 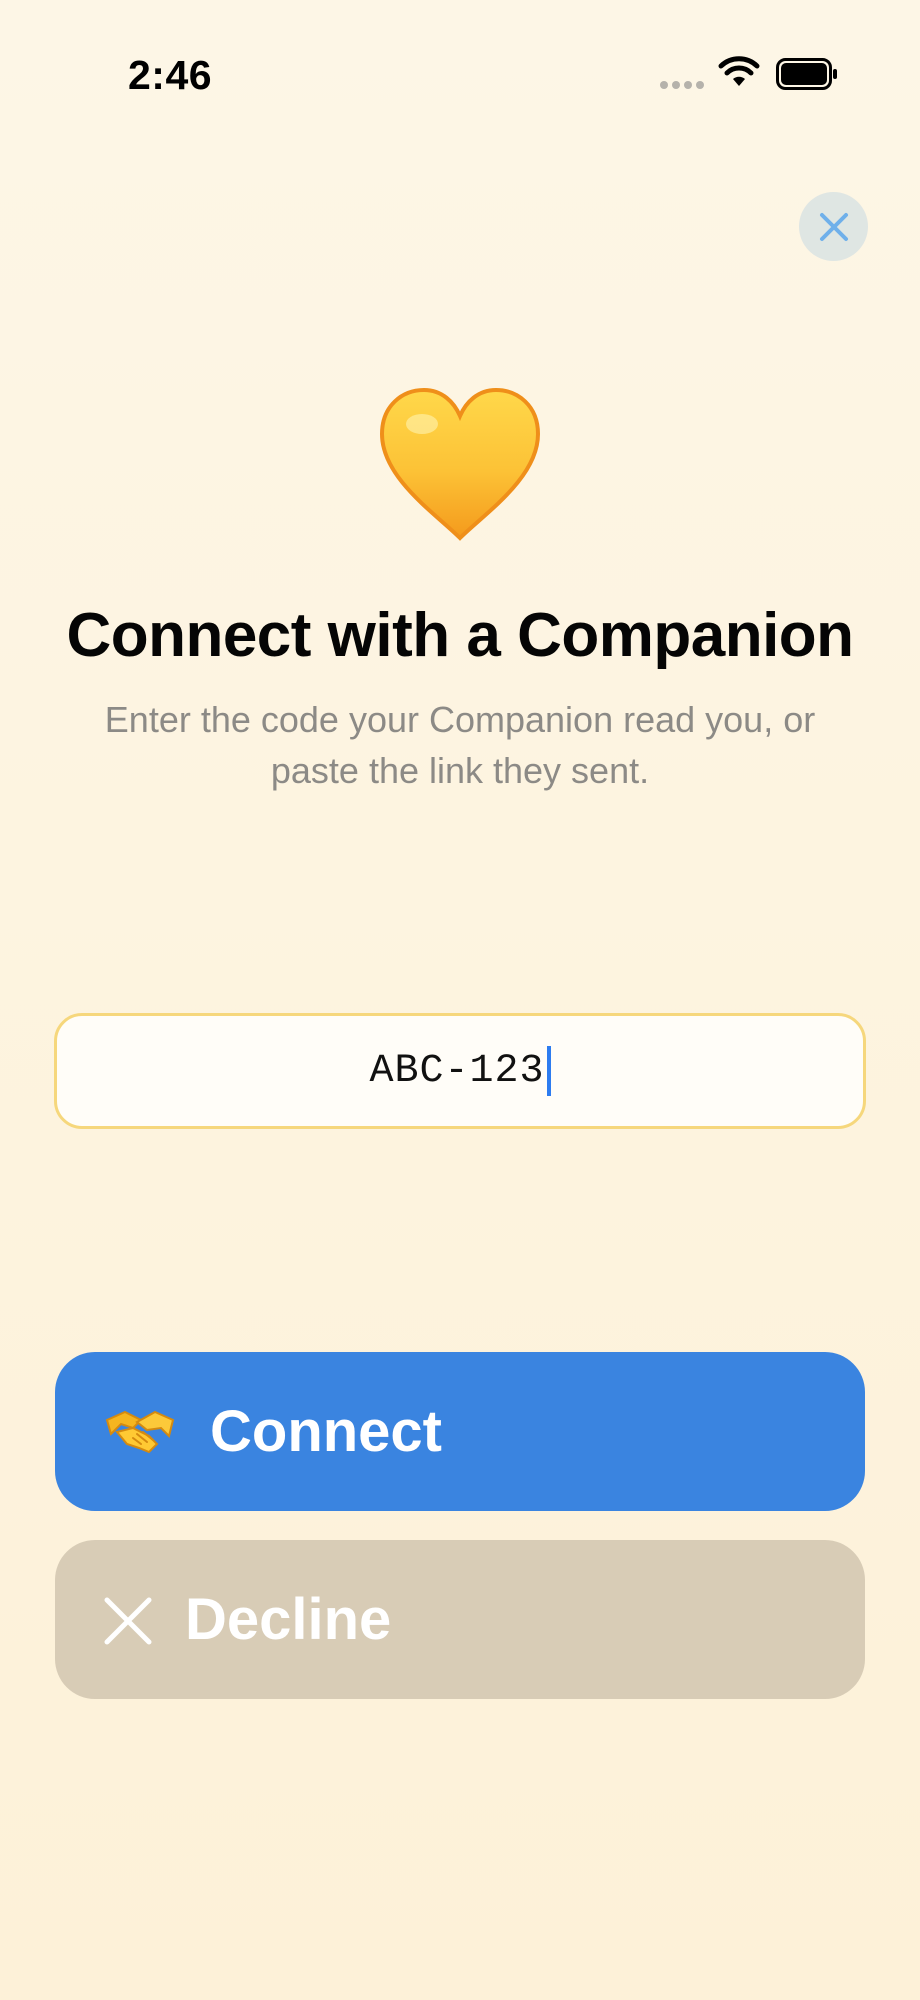 I want to click on code-input-field: ABC-123, so click(x=460, y=1071).